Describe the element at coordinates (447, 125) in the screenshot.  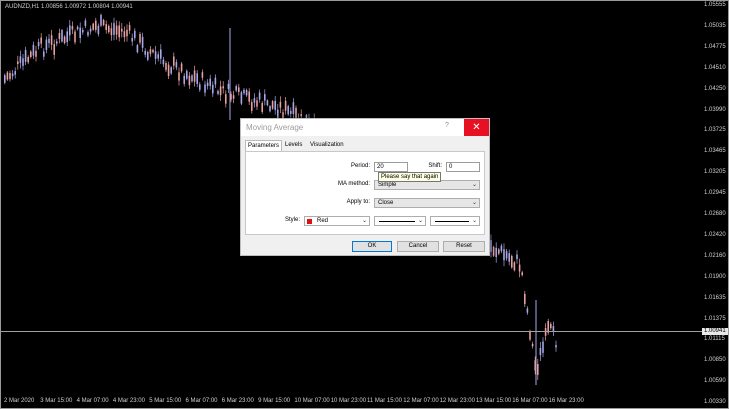
I see `help-button: ?` at that location.